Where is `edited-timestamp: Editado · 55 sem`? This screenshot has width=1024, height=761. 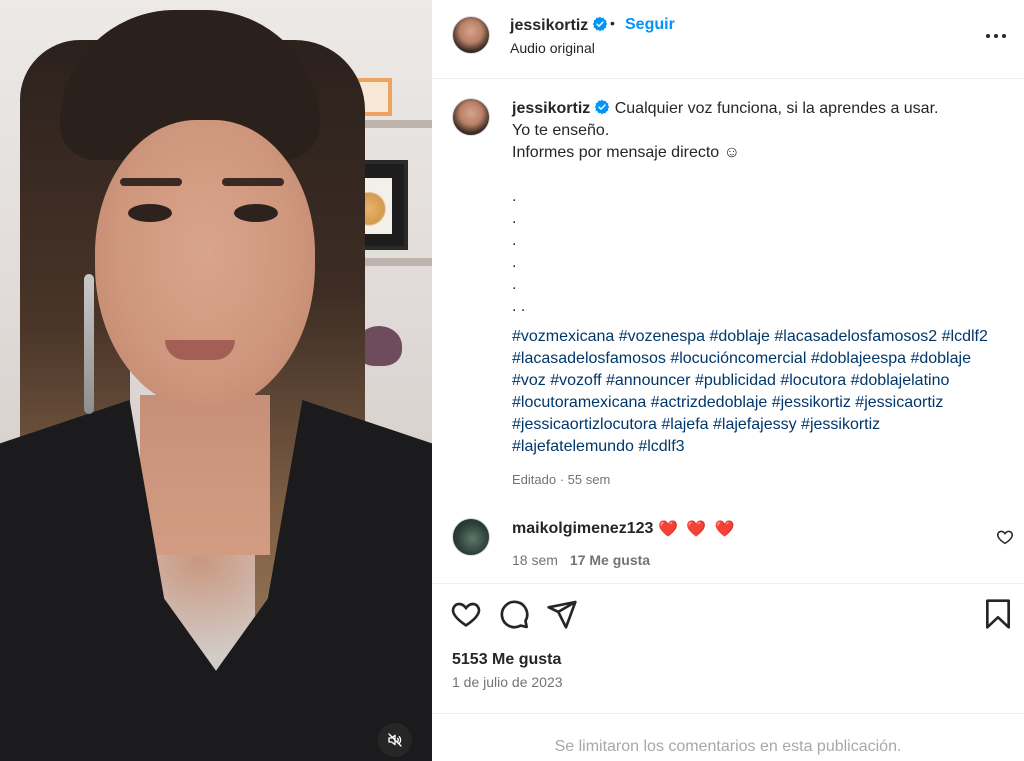
edited-timestamp: Editado · 55 sem is located at coordinates (561, 479).